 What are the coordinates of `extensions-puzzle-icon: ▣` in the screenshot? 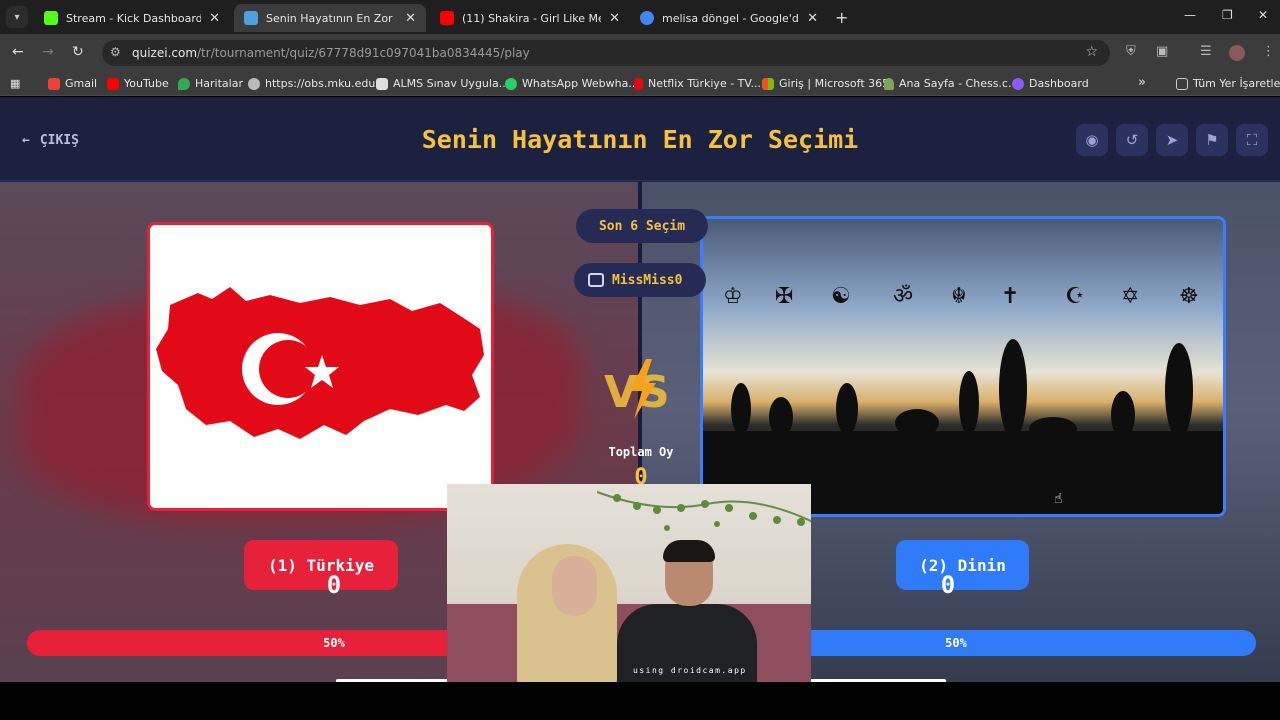 It's located at (1162, 51).